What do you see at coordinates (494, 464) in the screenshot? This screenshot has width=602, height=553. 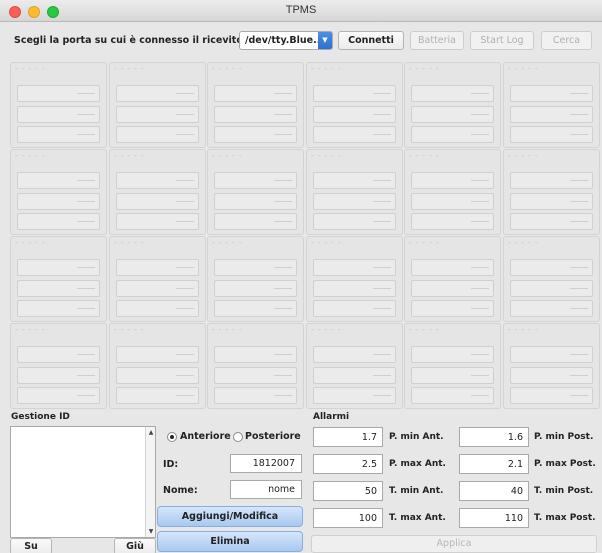 I see `alarm-p-max-post-field: 2.1` at bounding box center [494, 464].